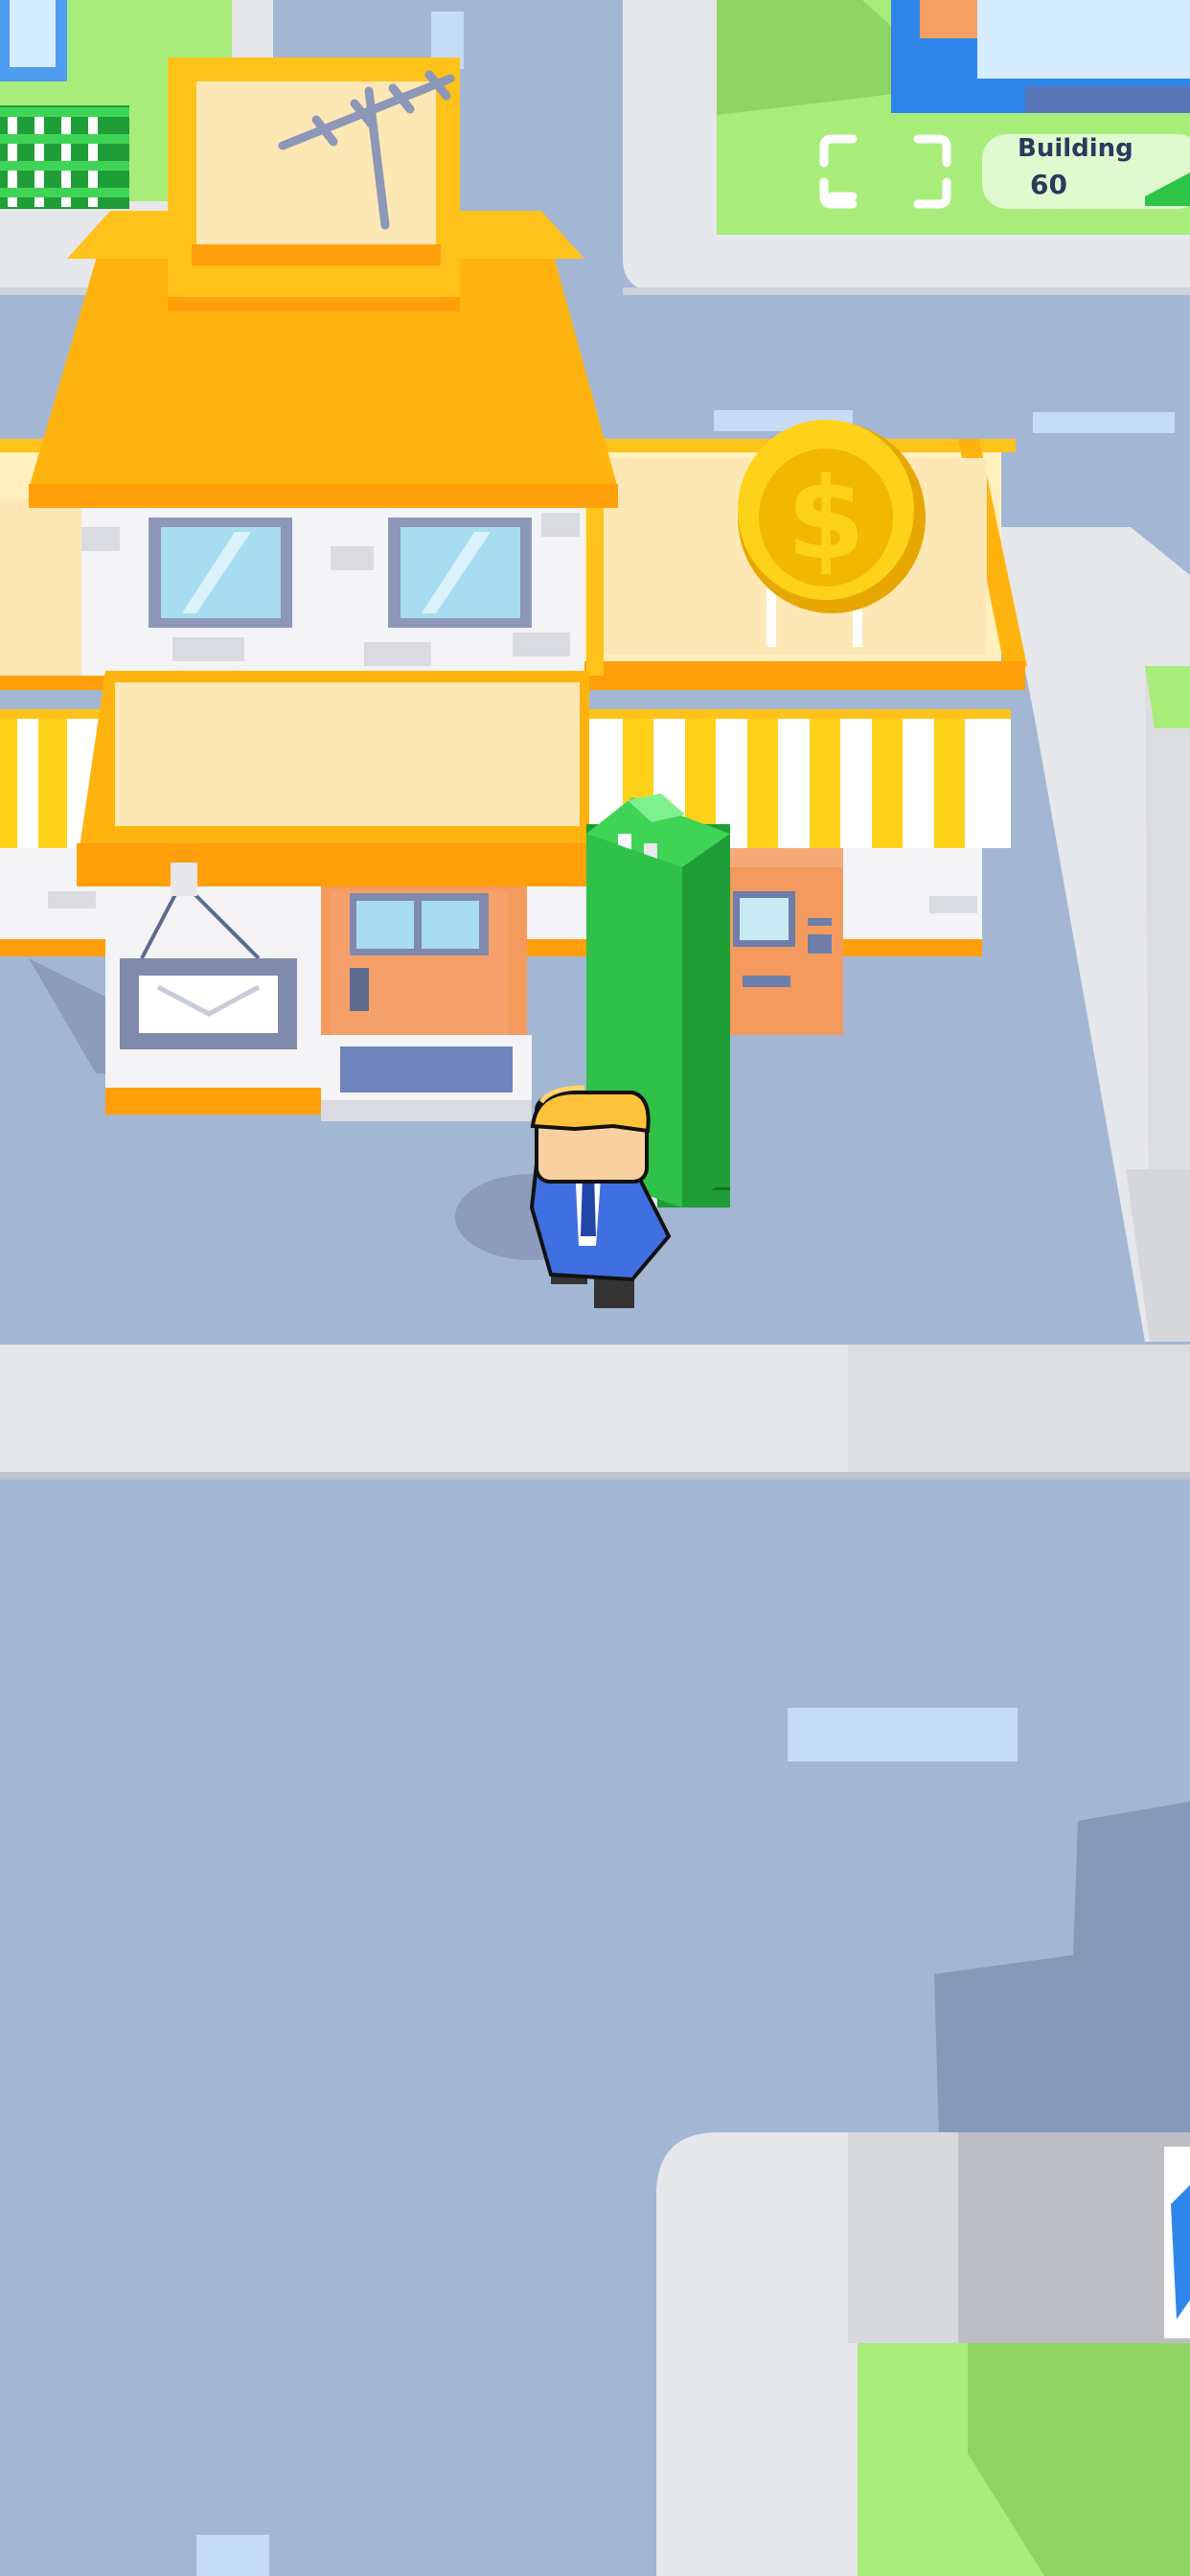  I want to click on coin-symbol: $, so click(826, 518).